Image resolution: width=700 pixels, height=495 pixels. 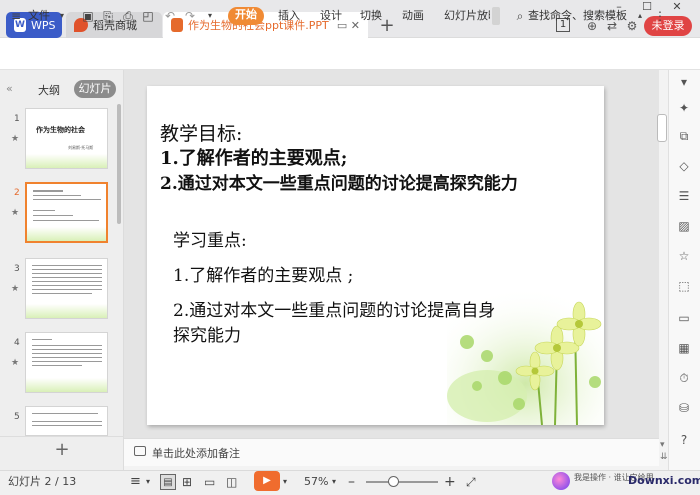 I want to click on fit-window-icon: ⤢, so click(x=471, y=482).